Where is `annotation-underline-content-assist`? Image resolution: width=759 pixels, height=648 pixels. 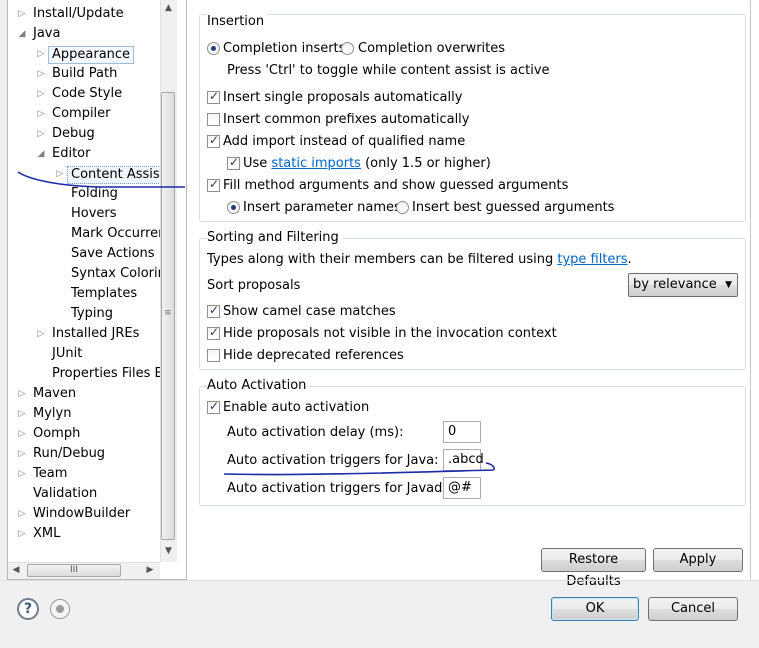
annotation-underline-content-assist is located at coordinates (101, 179).